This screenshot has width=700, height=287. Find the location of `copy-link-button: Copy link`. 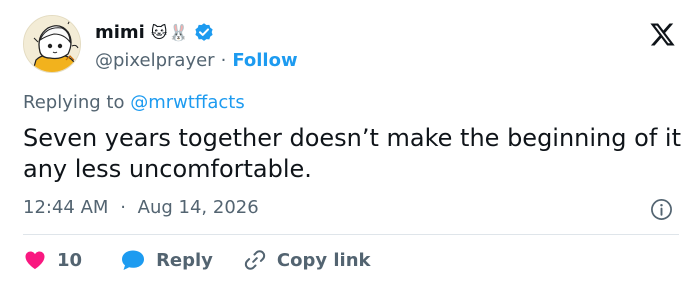

copy-link-button: Copy link is located at coordinates (307, 260).